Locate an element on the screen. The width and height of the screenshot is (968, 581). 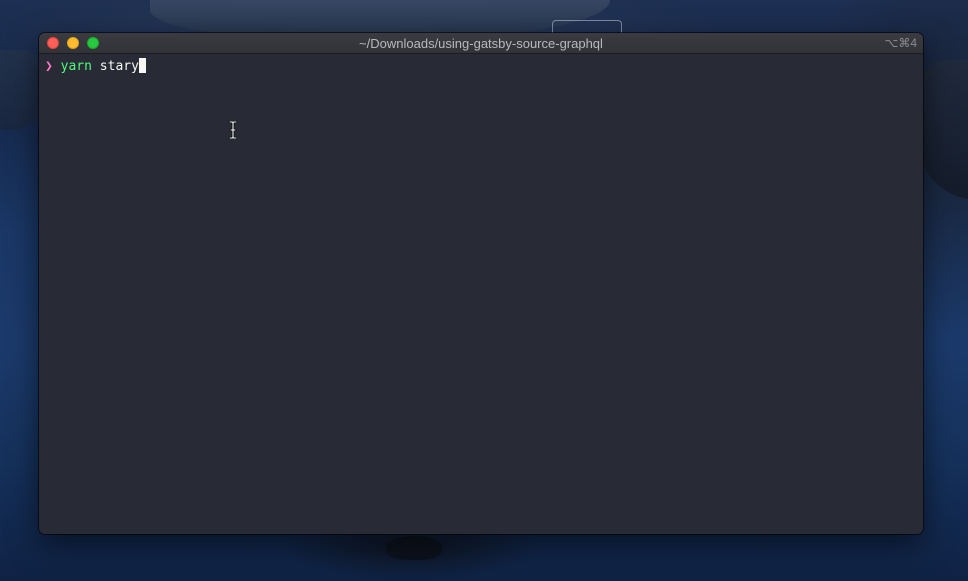
text-cursor-icon is located at coordinates (233, 130).